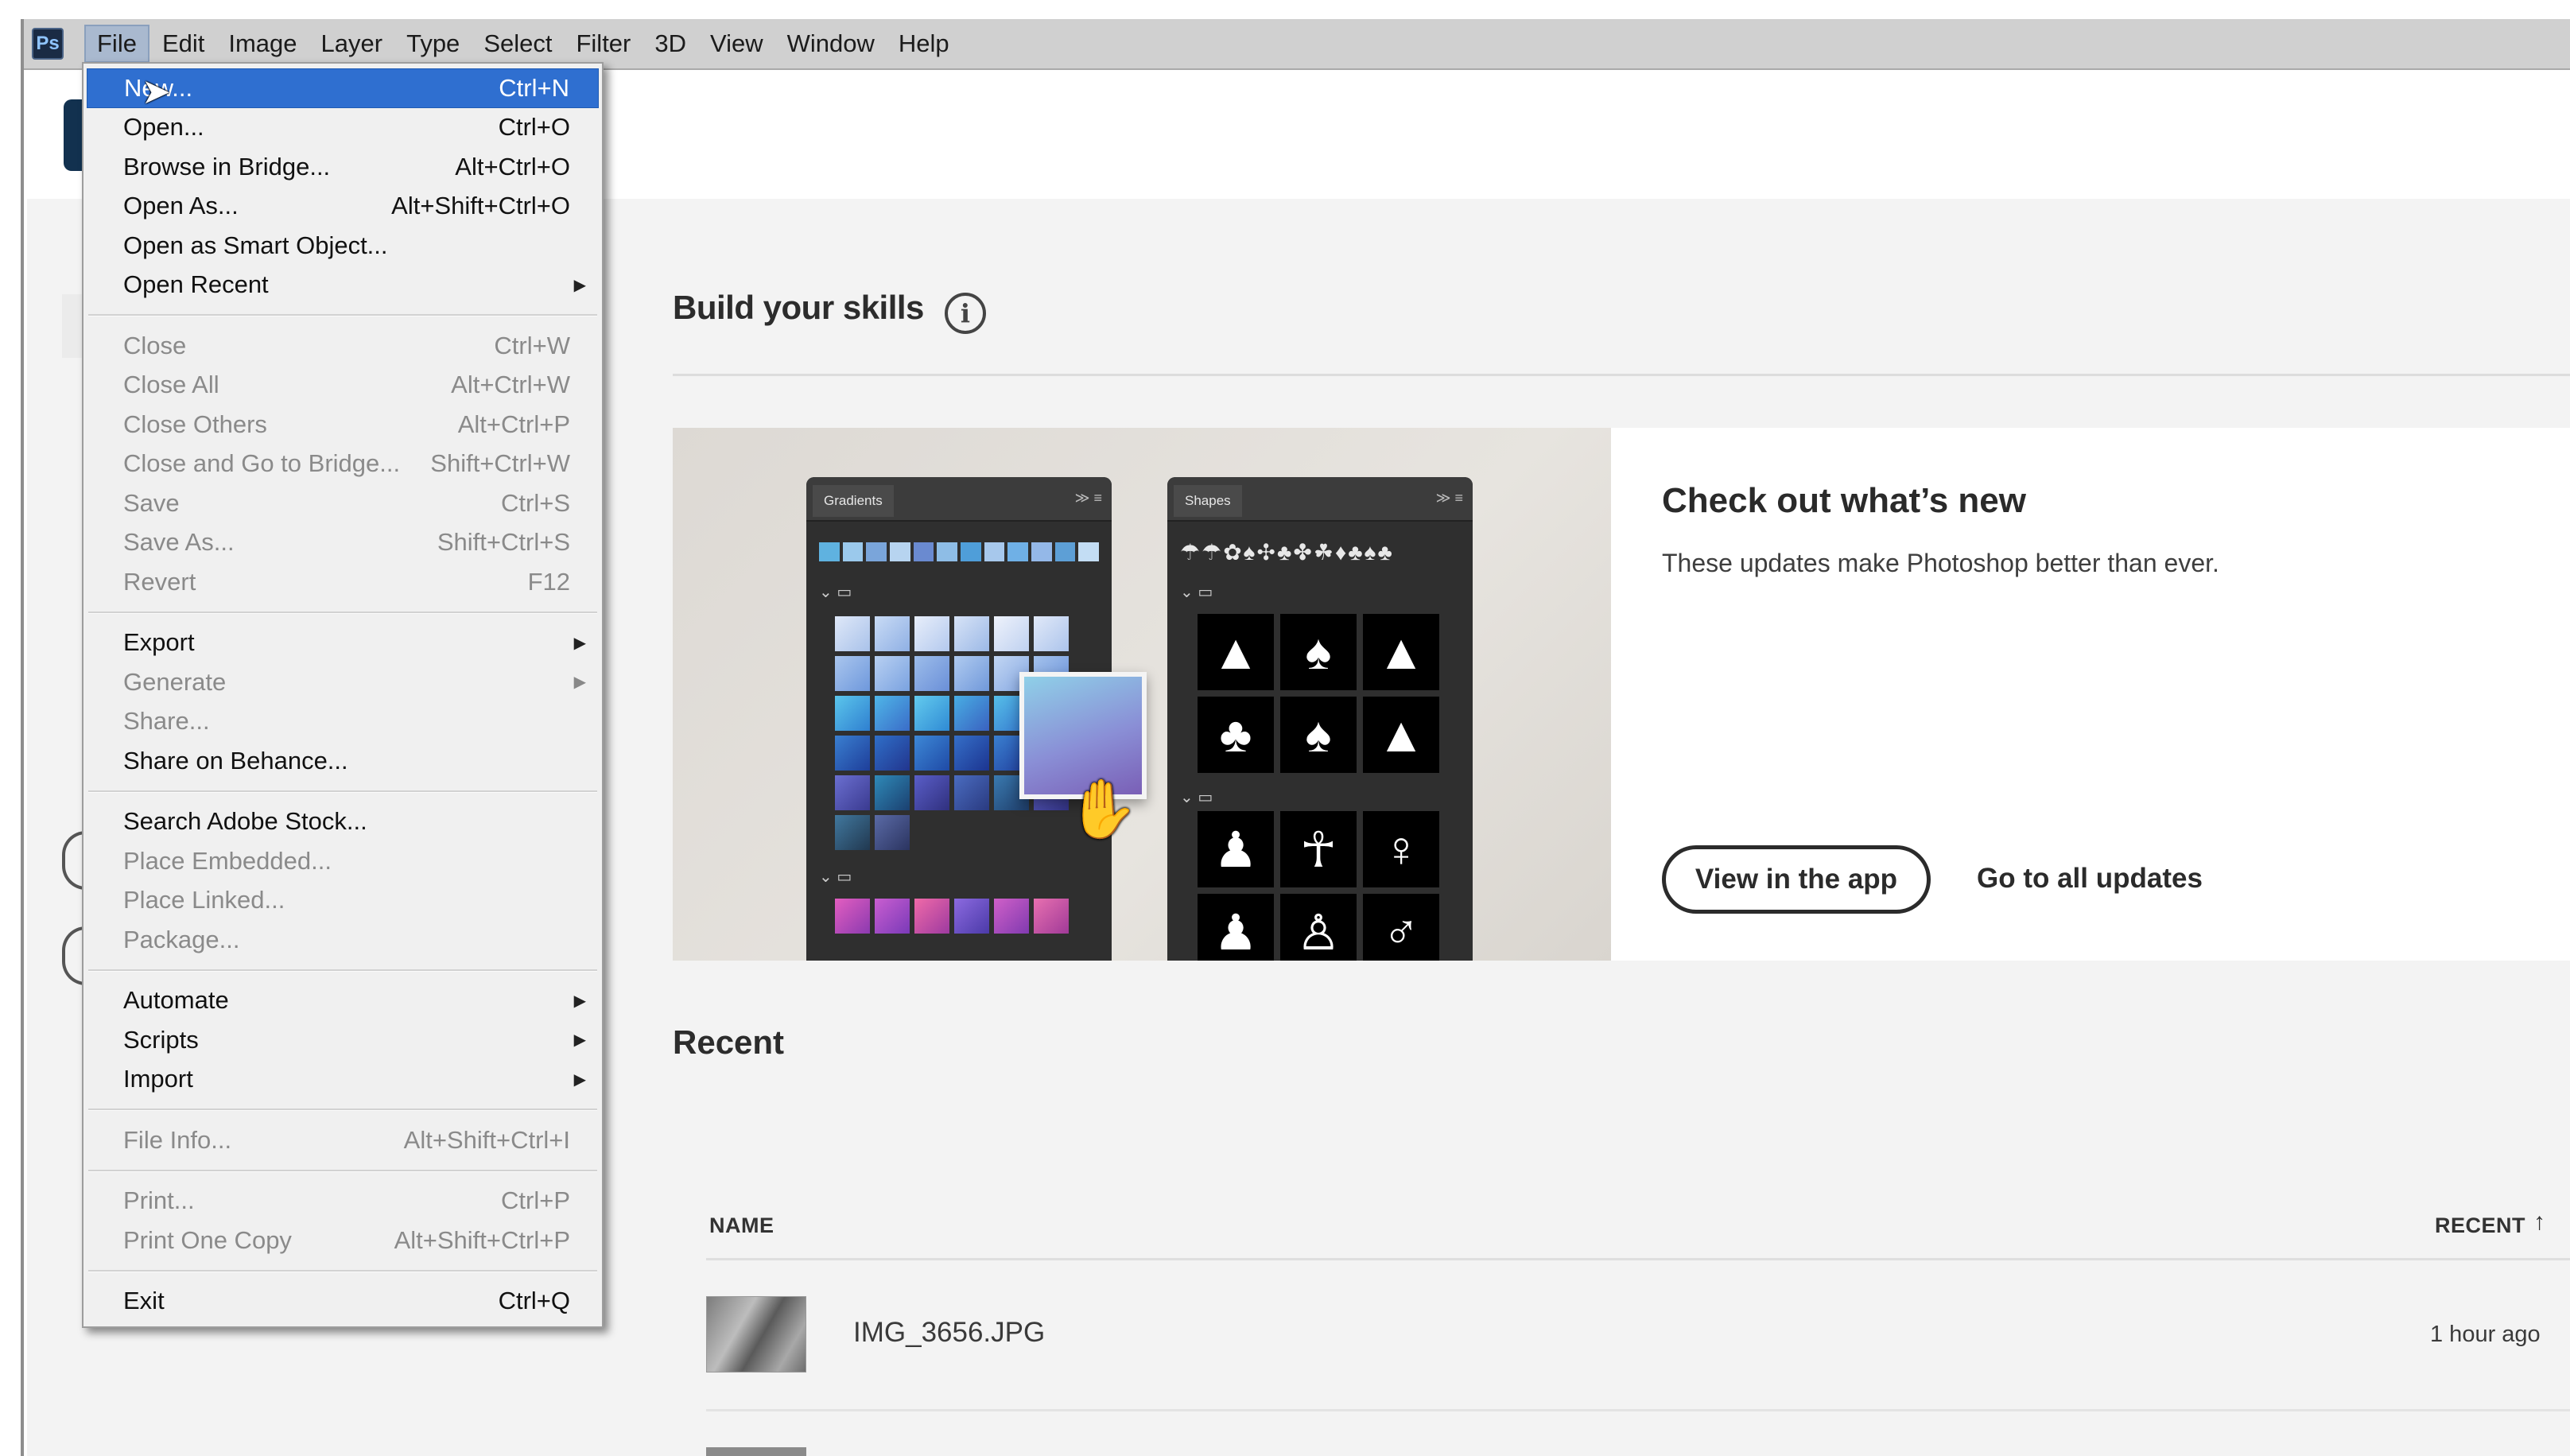 This screenshot has height=1456, width=2570. What do you see at coordinates (924, 44) in the screenshot?
I see `menu-help: Help` at bounding box center [924, 44].